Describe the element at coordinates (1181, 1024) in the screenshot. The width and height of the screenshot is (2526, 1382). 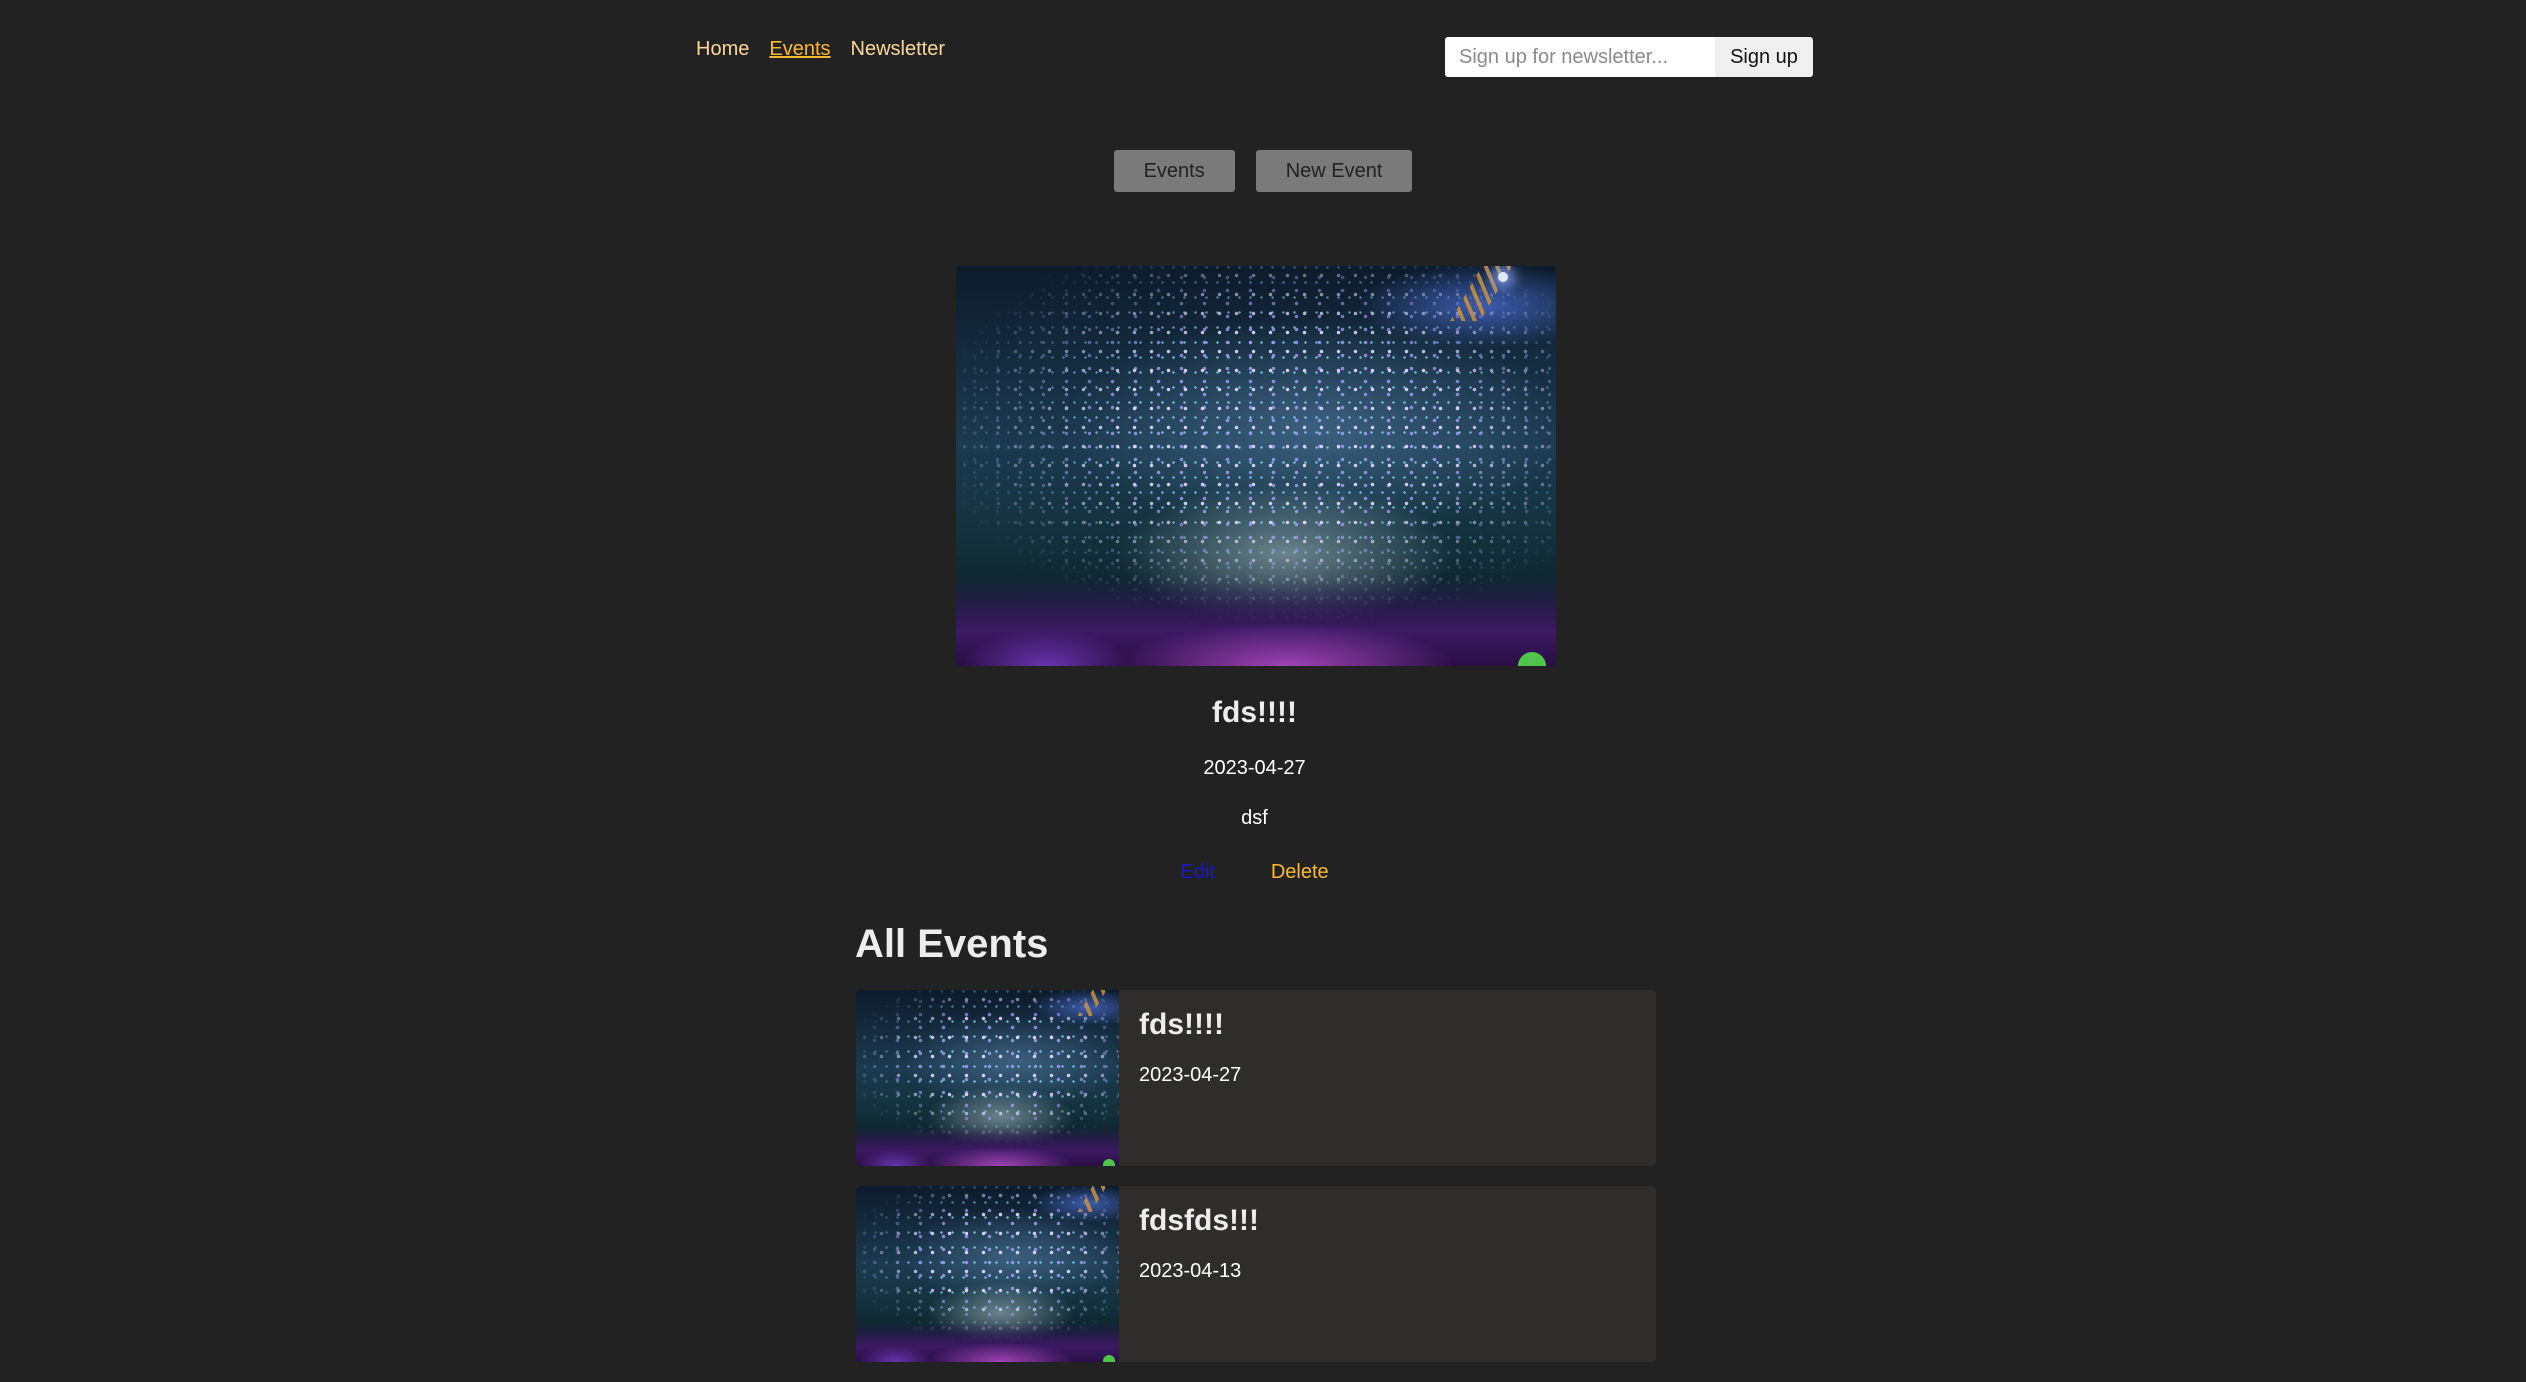
I see `event-list-item-title: fds!!!!` at that location.